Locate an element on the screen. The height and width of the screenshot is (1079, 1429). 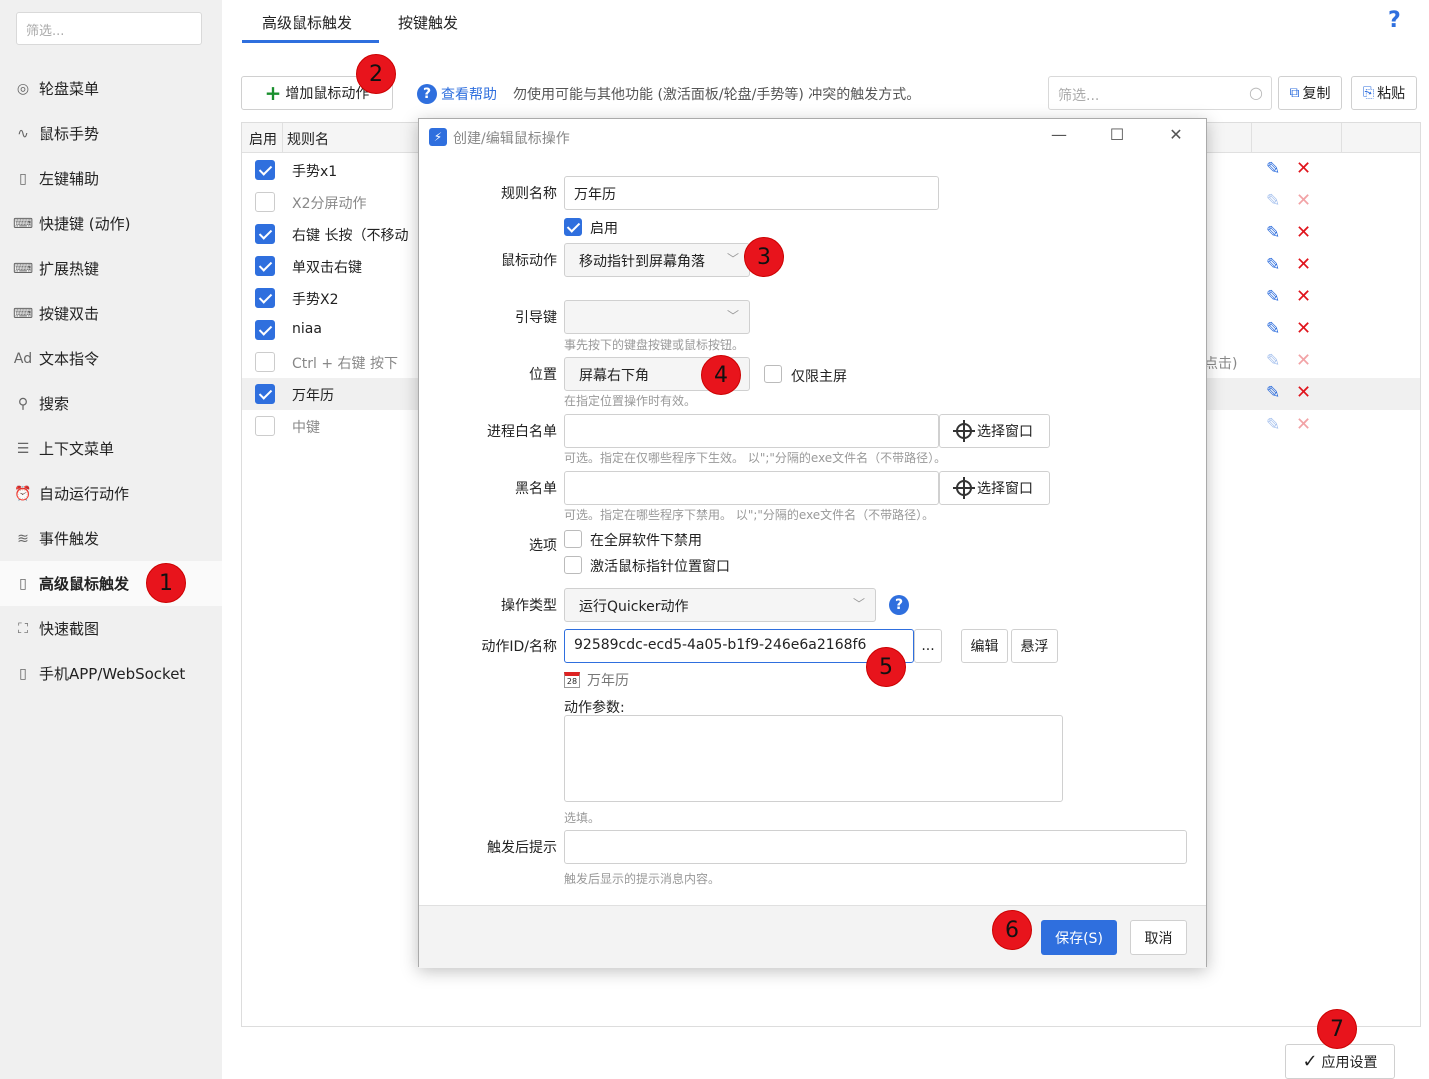
sidebar-item: ▯ 高级鼠标触发 is located at coordinates (111, 583).